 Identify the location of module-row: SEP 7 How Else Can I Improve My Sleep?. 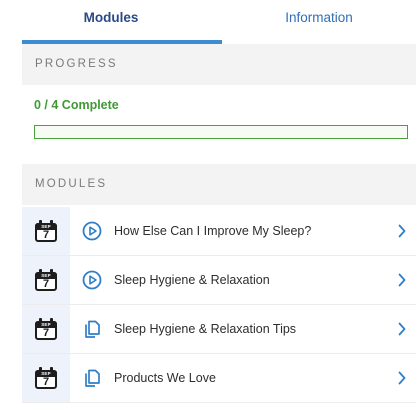
(219, 231).